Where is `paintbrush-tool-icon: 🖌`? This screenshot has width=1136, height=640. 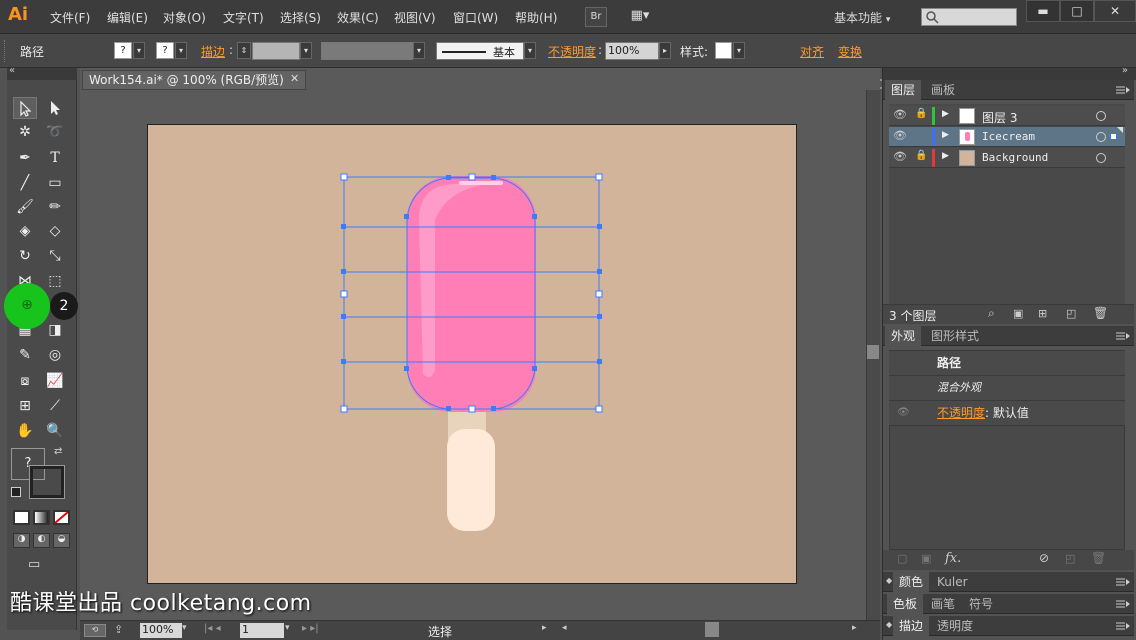
paintbrush-tool-icon: 🖌 is located at coordinates (25, 207).